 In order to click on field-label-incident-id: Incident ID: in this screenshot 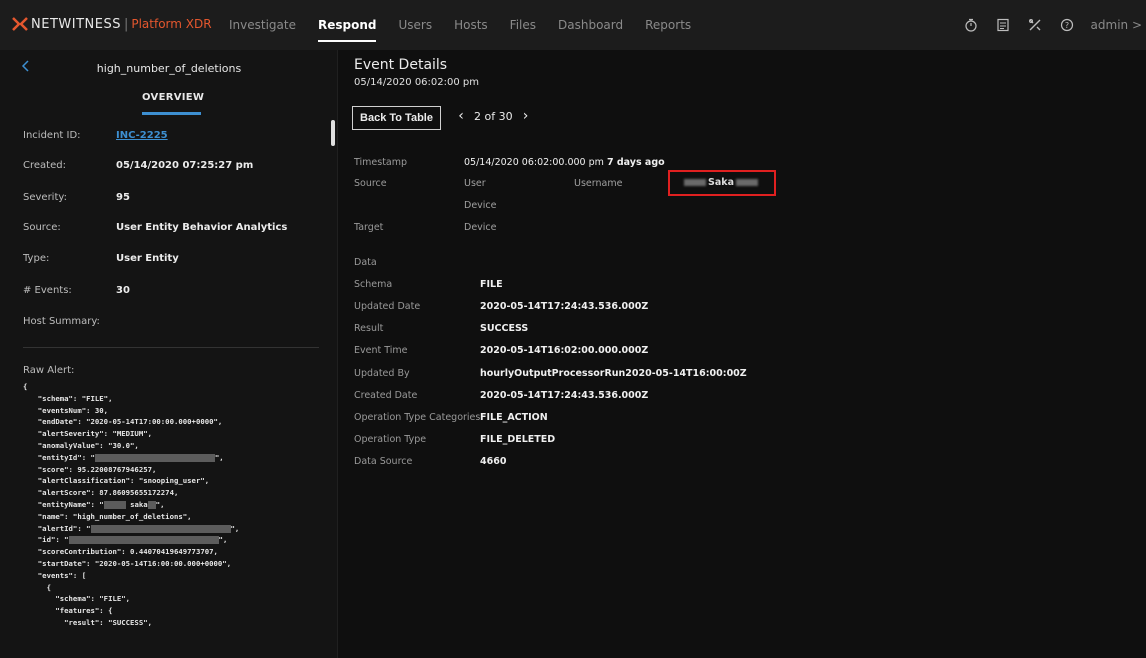, I will do `click(52, 135)`.